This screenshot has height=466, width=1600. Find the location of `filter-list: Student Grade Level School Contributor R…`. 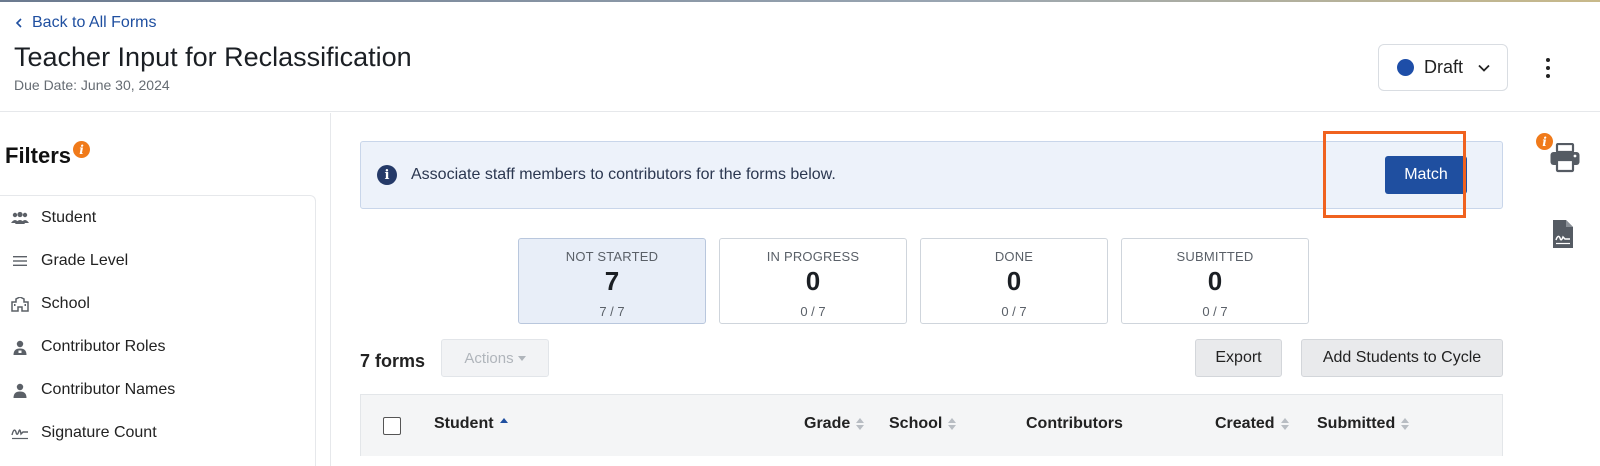

filter-list: Student Grade Level School Contributor R… is located at coordinates (158, 330).